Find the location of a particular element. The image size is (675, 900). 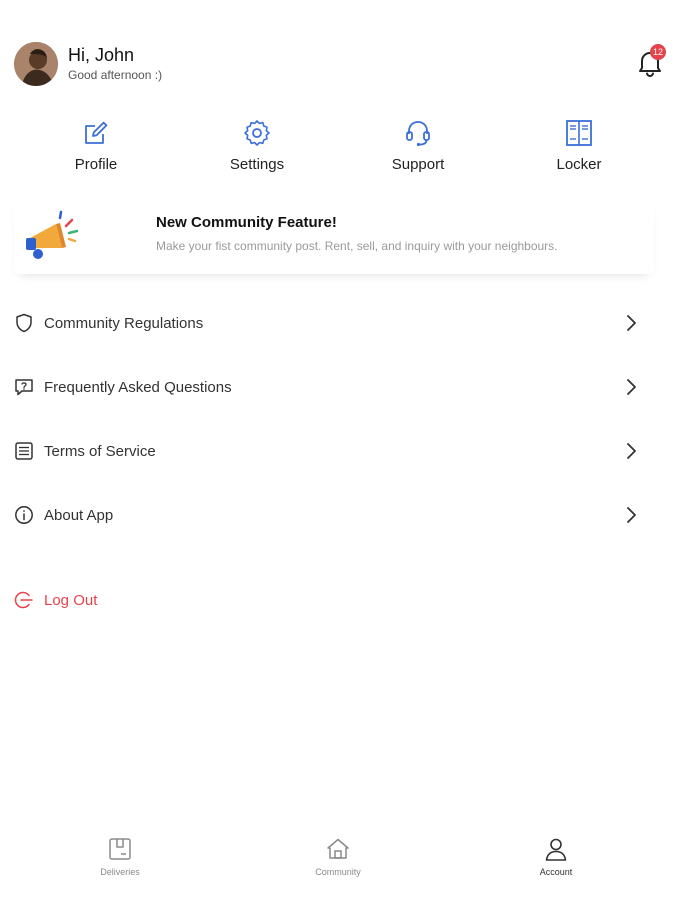

quick-actions: Profile Settings Support Locker is located at coordinates (338, 148).